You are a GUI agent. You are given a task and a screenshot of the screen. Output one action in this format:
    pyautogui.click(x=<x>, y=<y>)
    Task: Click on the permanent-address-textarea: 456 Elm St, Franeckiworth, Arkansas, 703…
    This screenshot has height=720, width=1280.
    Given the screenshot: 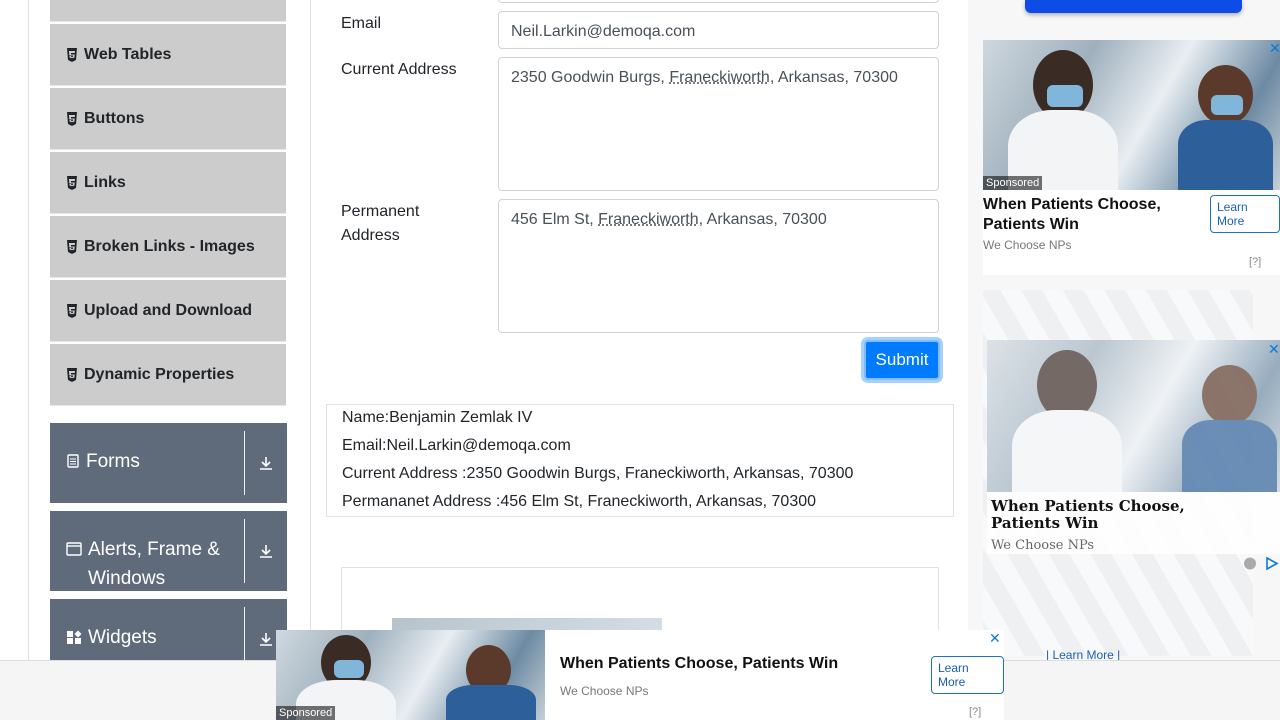 What is the action you would take?
    pyautogui.click(x=718, y=266)
    